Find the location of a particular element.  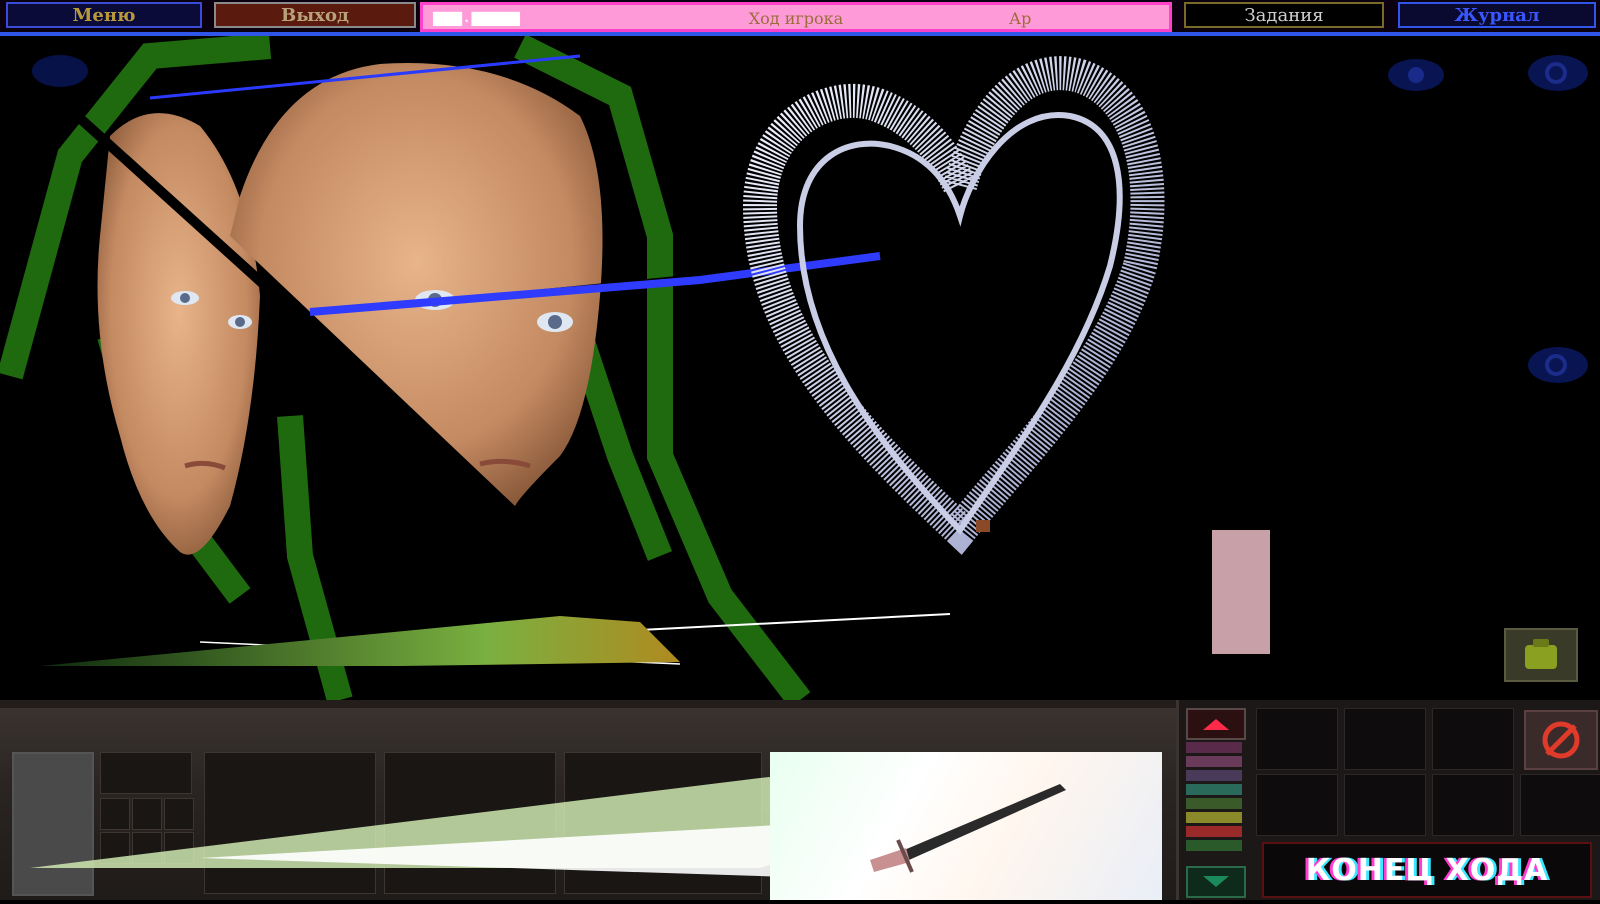

journal-button: Журнал is located at coordinates (1497, 15).